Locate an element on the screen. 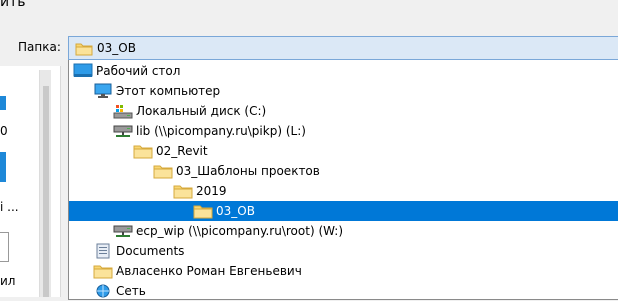  side-pane-text: ил is located at coordinates (8, 281).